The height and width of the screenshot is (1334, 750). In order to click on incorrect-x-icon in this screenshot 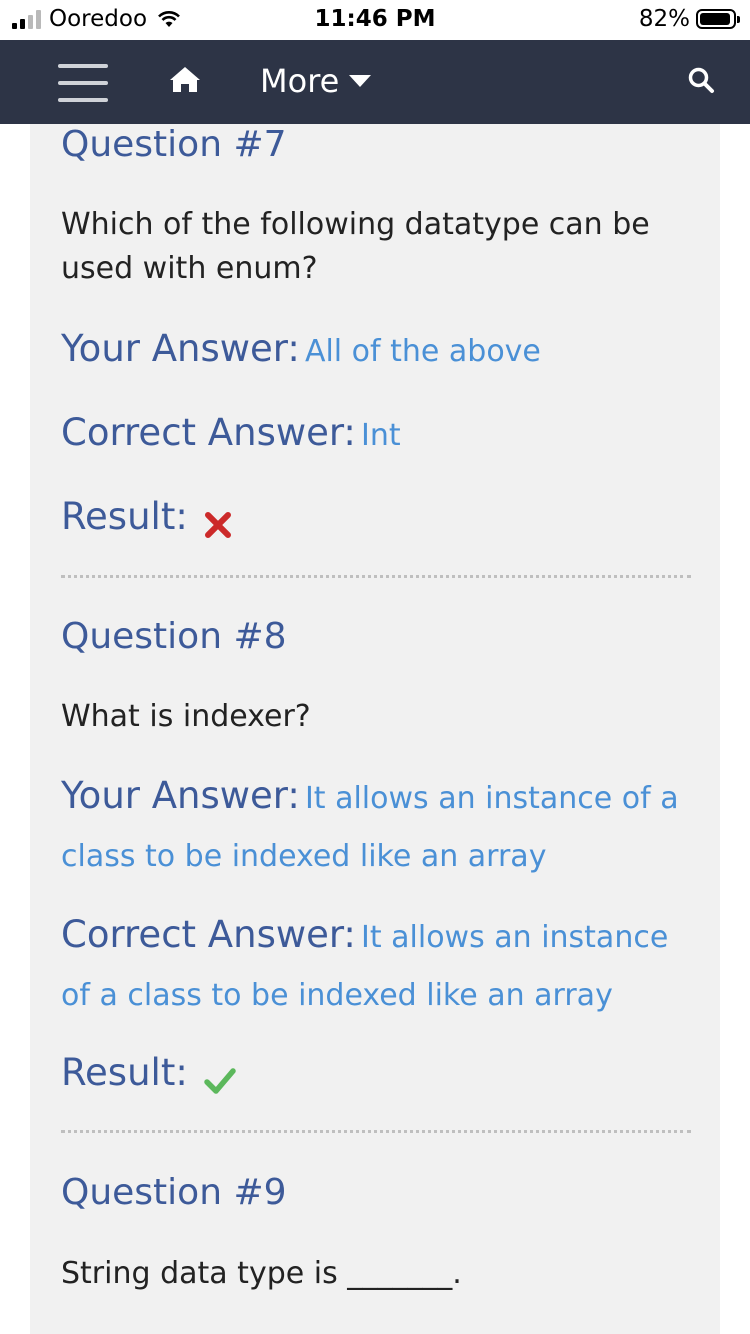, I will do `click(217, 524)`.